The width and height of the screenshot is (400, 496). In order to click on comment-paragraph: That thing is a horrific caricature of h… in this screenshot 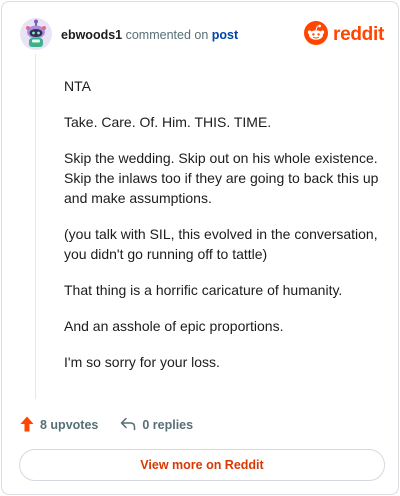, I will do `click(203, 290)`.